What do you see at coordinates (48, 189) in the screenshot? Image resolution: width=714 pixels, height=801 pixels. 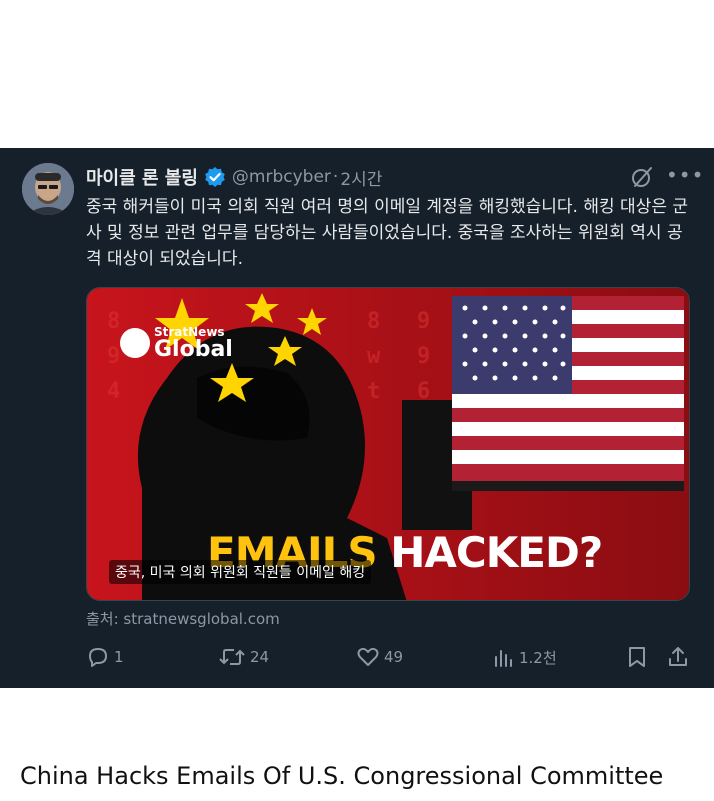 I see `avatar` at bounding box center [48, 189].